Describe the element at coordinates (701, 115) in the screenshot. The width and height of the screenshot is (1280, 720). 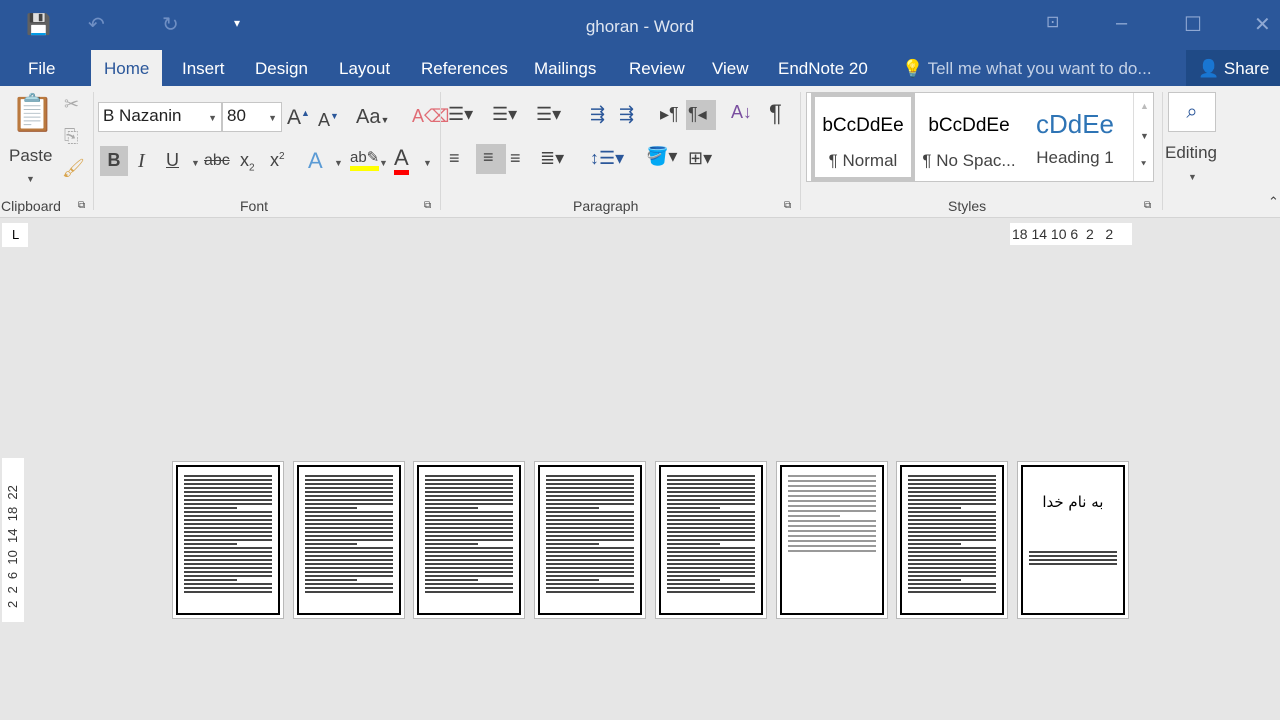
I see `rtl-direction-icon: ¶◂` at that location.